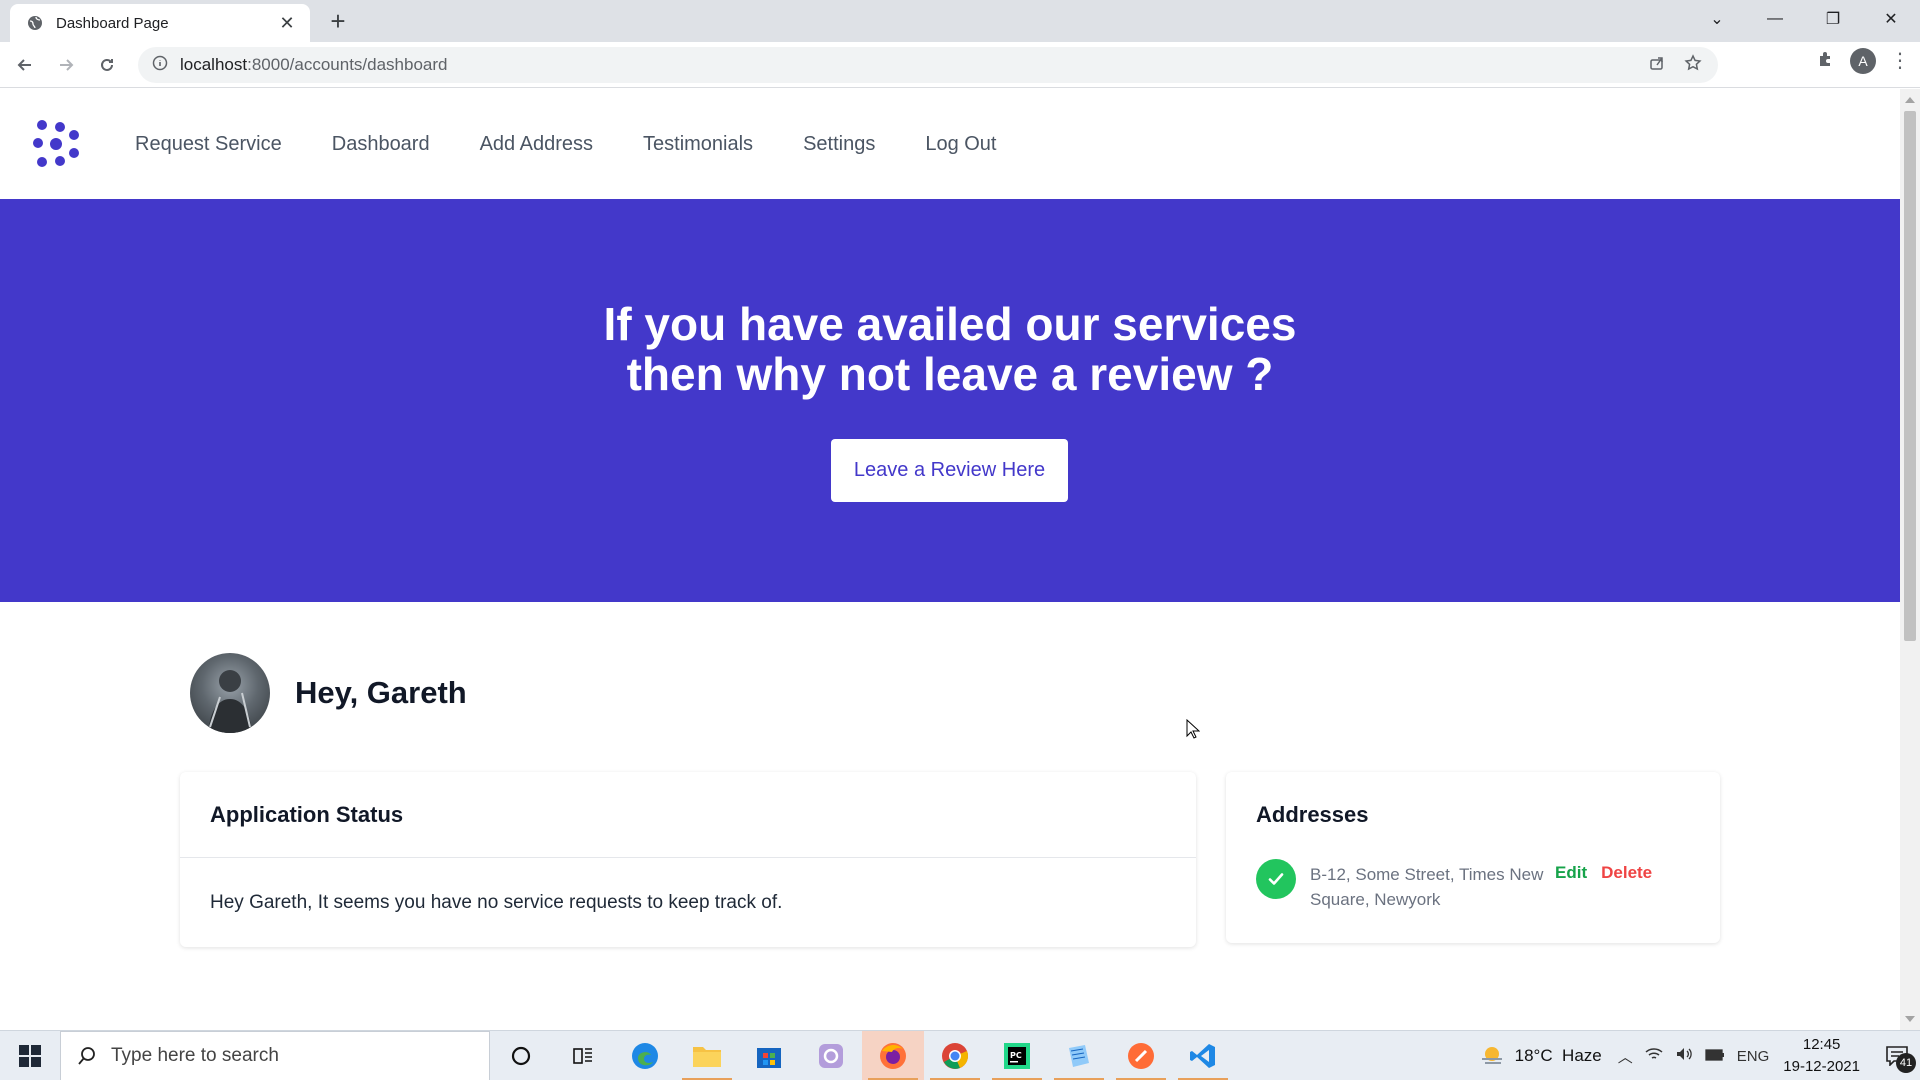  What do you see at coordinates (1821, 1066) in the screenshot?
I see `clock-date: 19-12-2021` at bounding box center [1821, 1066].